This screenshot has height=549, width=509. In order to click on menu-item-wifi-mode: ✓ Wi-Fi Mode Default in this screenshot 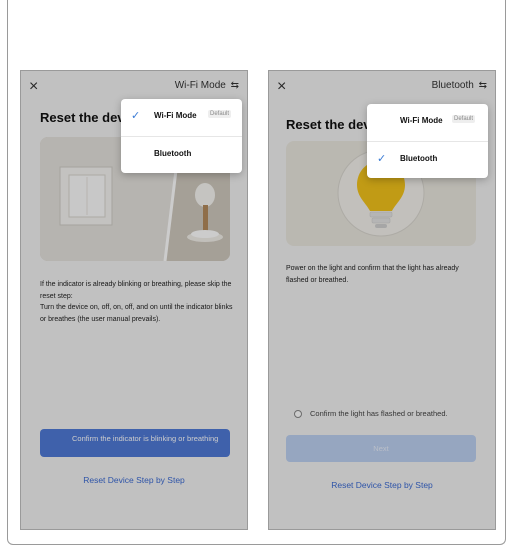, I will do `click(181, 117)`.